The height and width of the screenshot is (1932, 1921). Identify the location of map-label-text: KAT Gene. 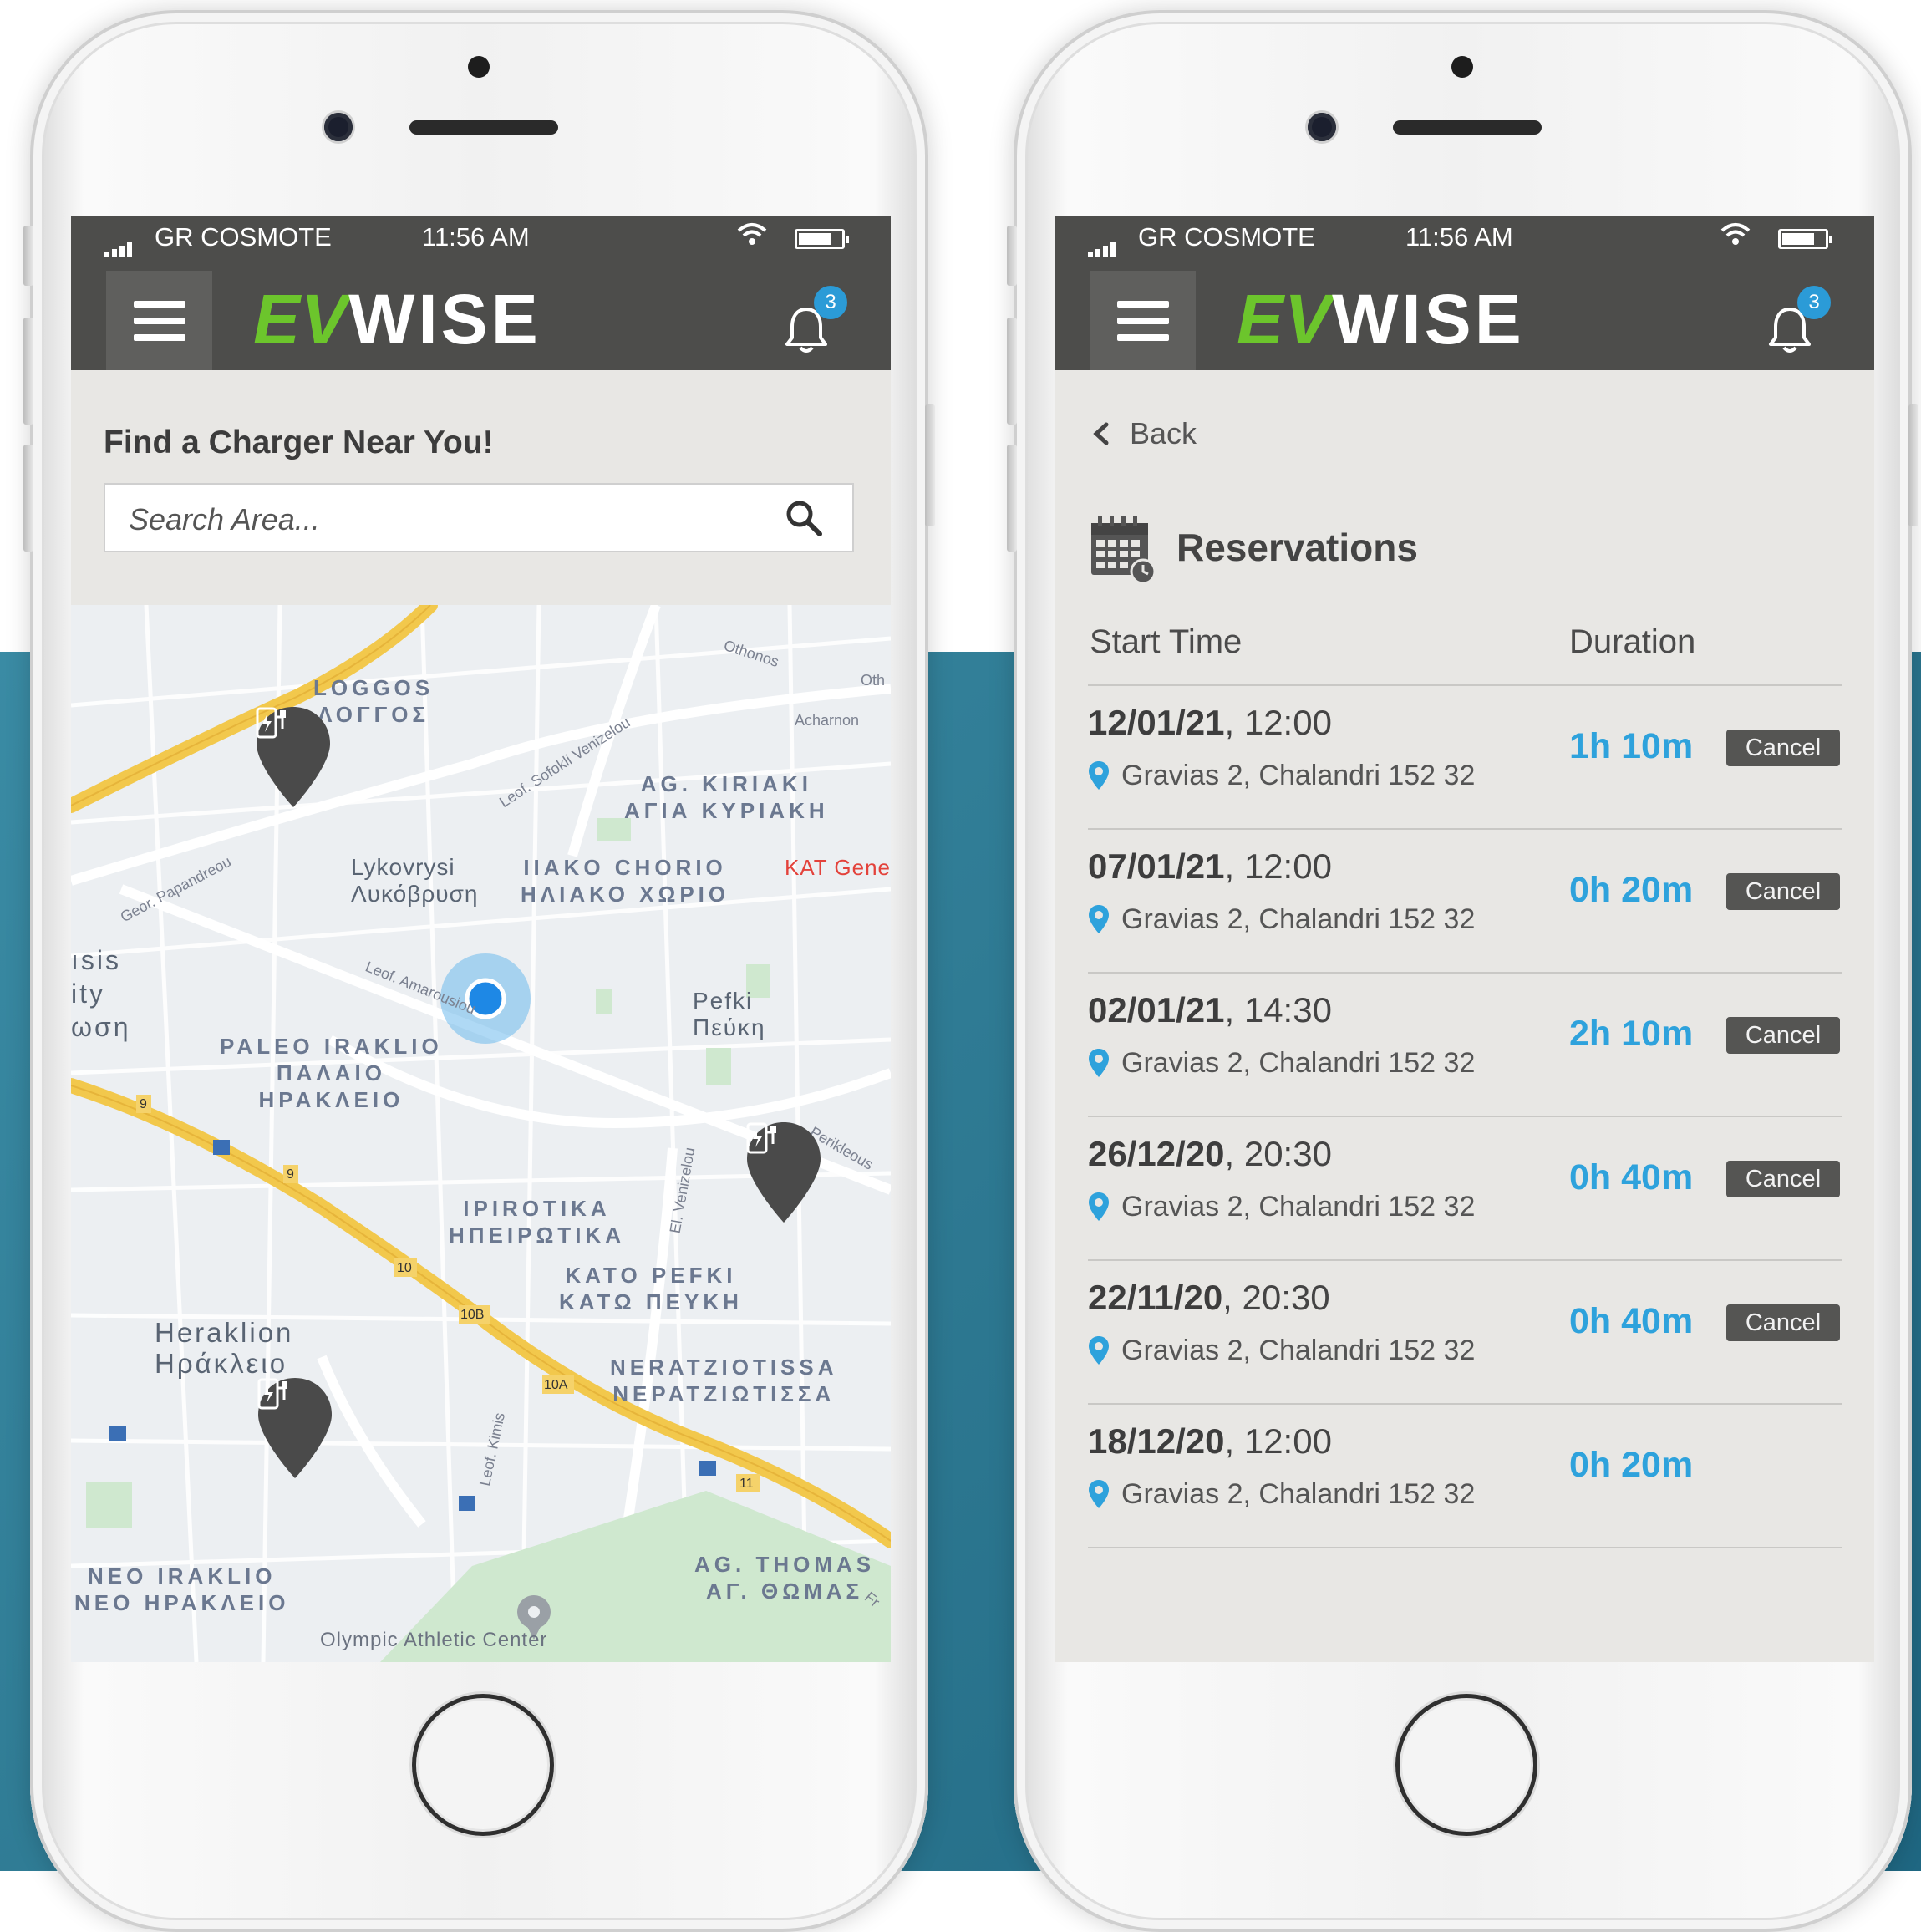
(838, 867).